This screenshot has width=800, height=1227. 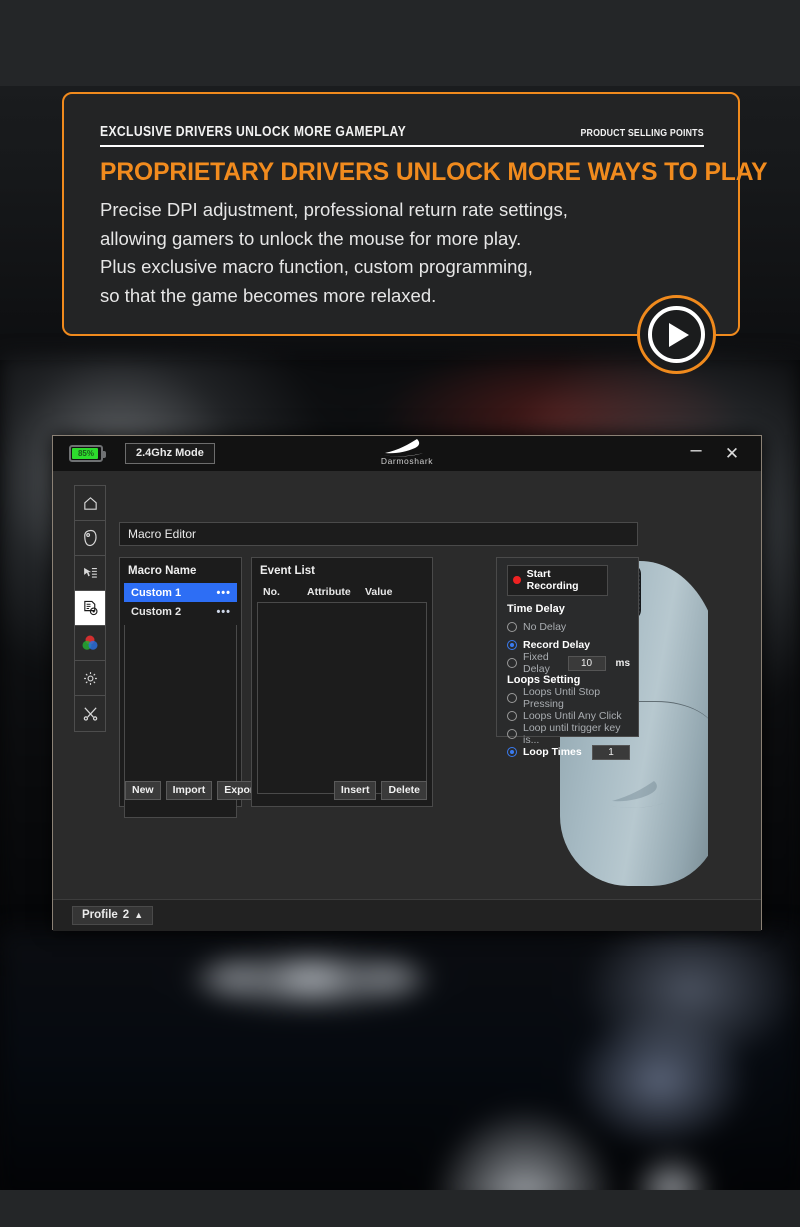 I want to click on play-button, so click(x=676, y=334).